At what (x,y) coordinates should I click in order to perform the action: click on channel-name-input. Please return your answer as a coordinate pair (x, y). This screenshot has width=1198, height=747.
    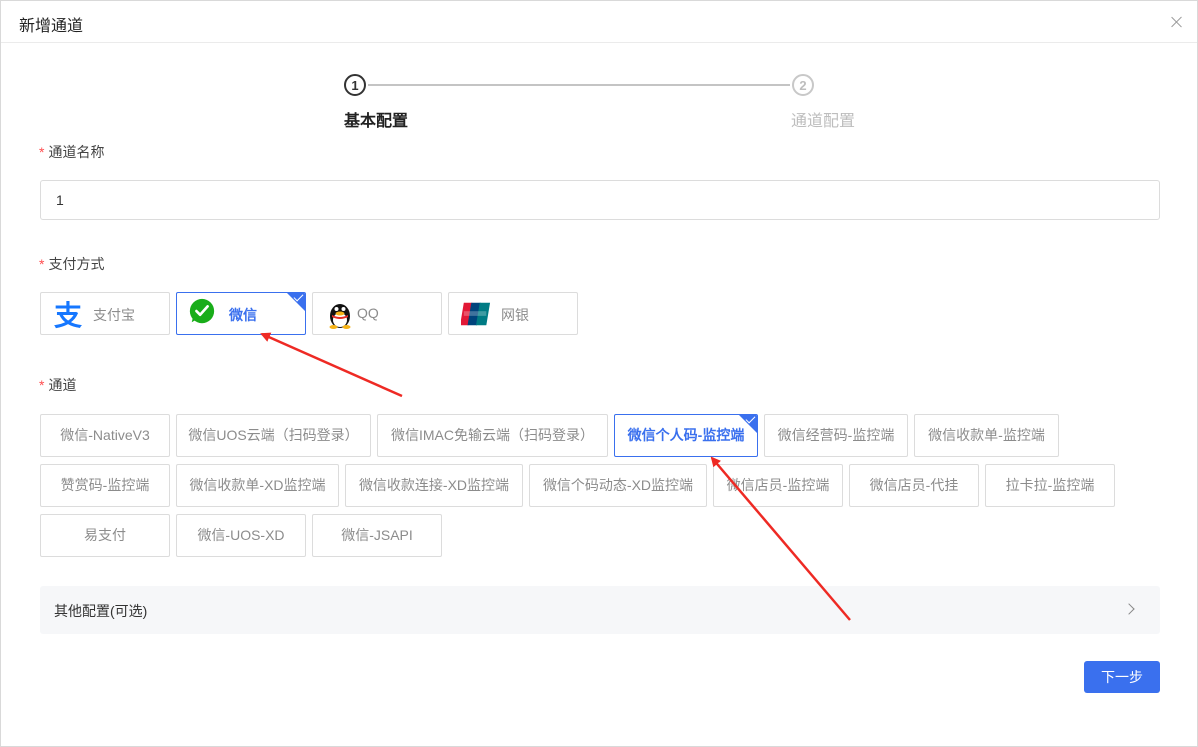
    Looking at the image, I should click on (600, 200).